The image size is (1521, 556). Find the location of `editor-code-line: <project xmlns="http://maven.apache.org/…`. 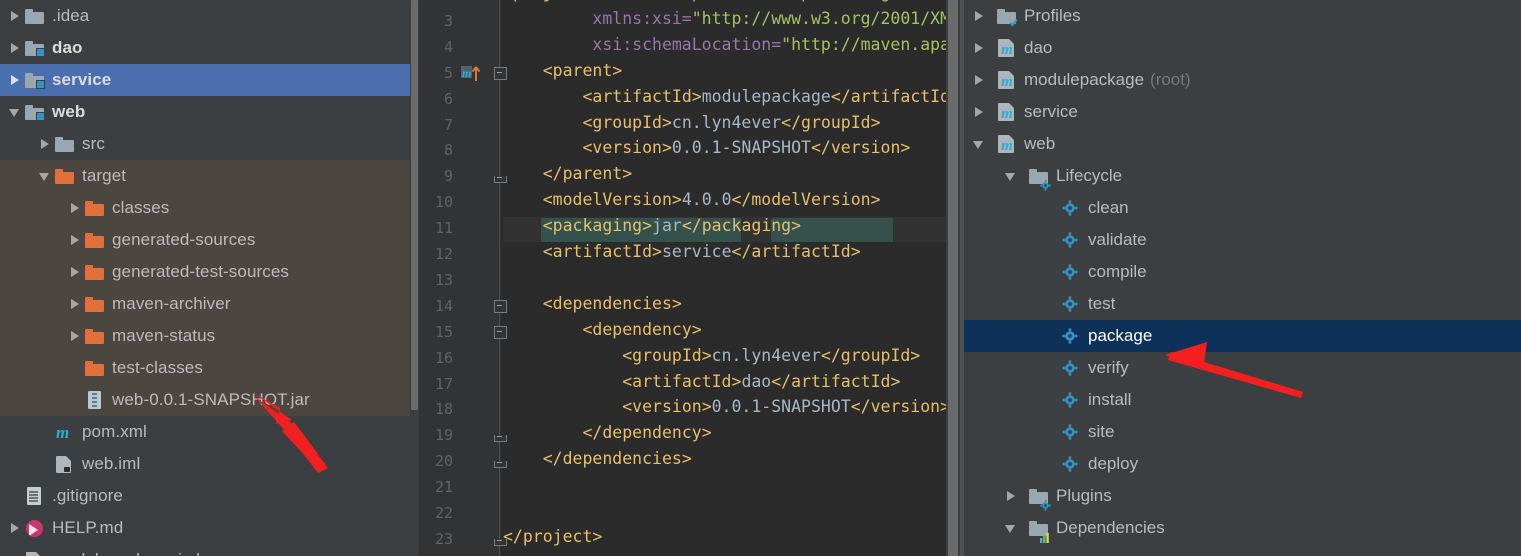

editor-code-line: <project xmlns="http://maven.apache.org/… is located at coordinates (726, 1).